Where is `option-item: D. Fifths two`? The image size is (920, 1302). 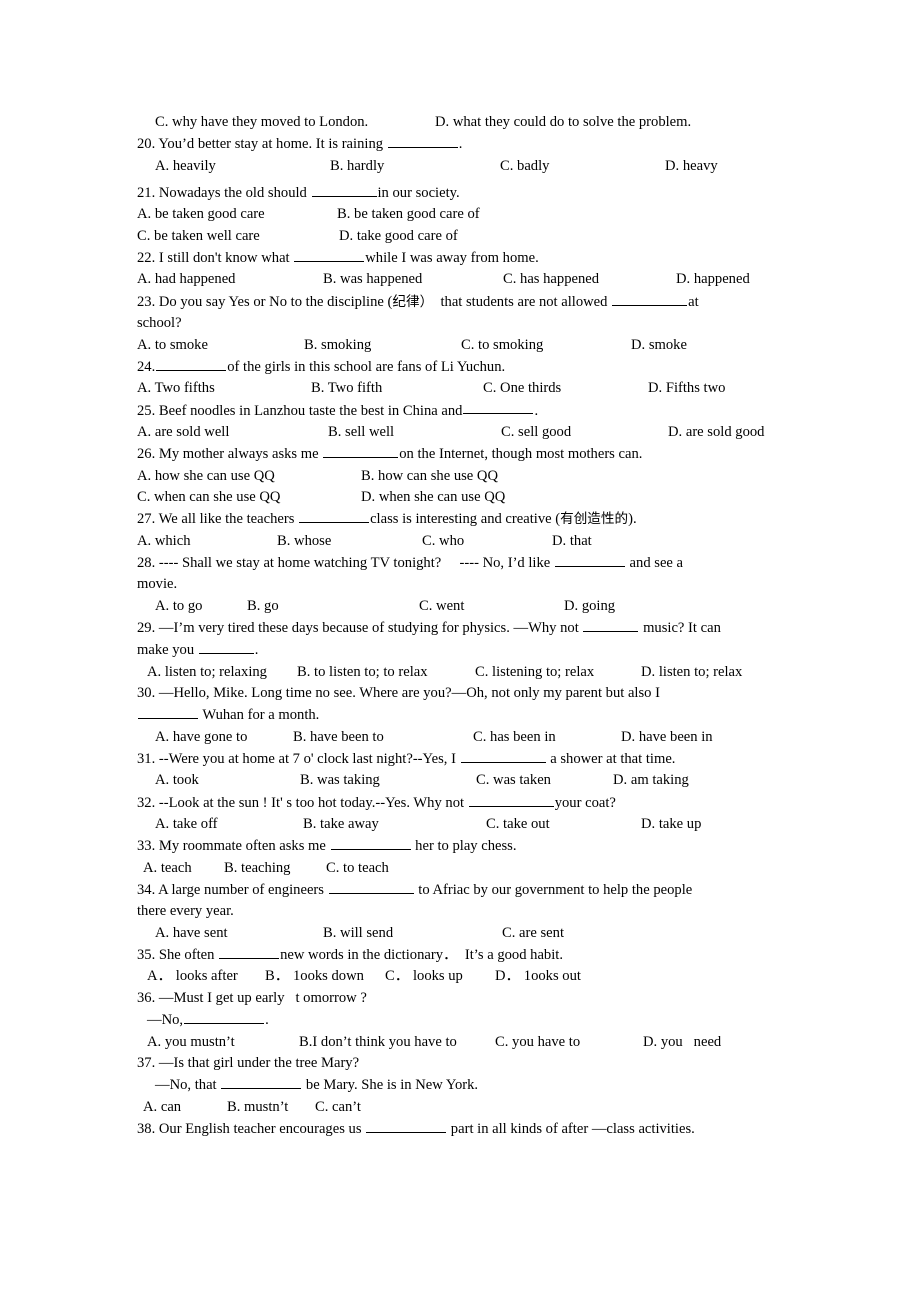 option-item: D. Fifths two is located at coordinates (686, 388).